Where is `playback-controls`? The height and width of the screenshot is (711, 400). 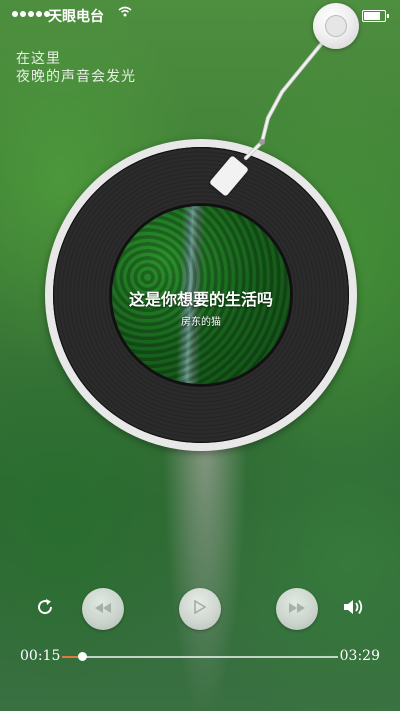 playback-controls is located at coordinates (200, 610).